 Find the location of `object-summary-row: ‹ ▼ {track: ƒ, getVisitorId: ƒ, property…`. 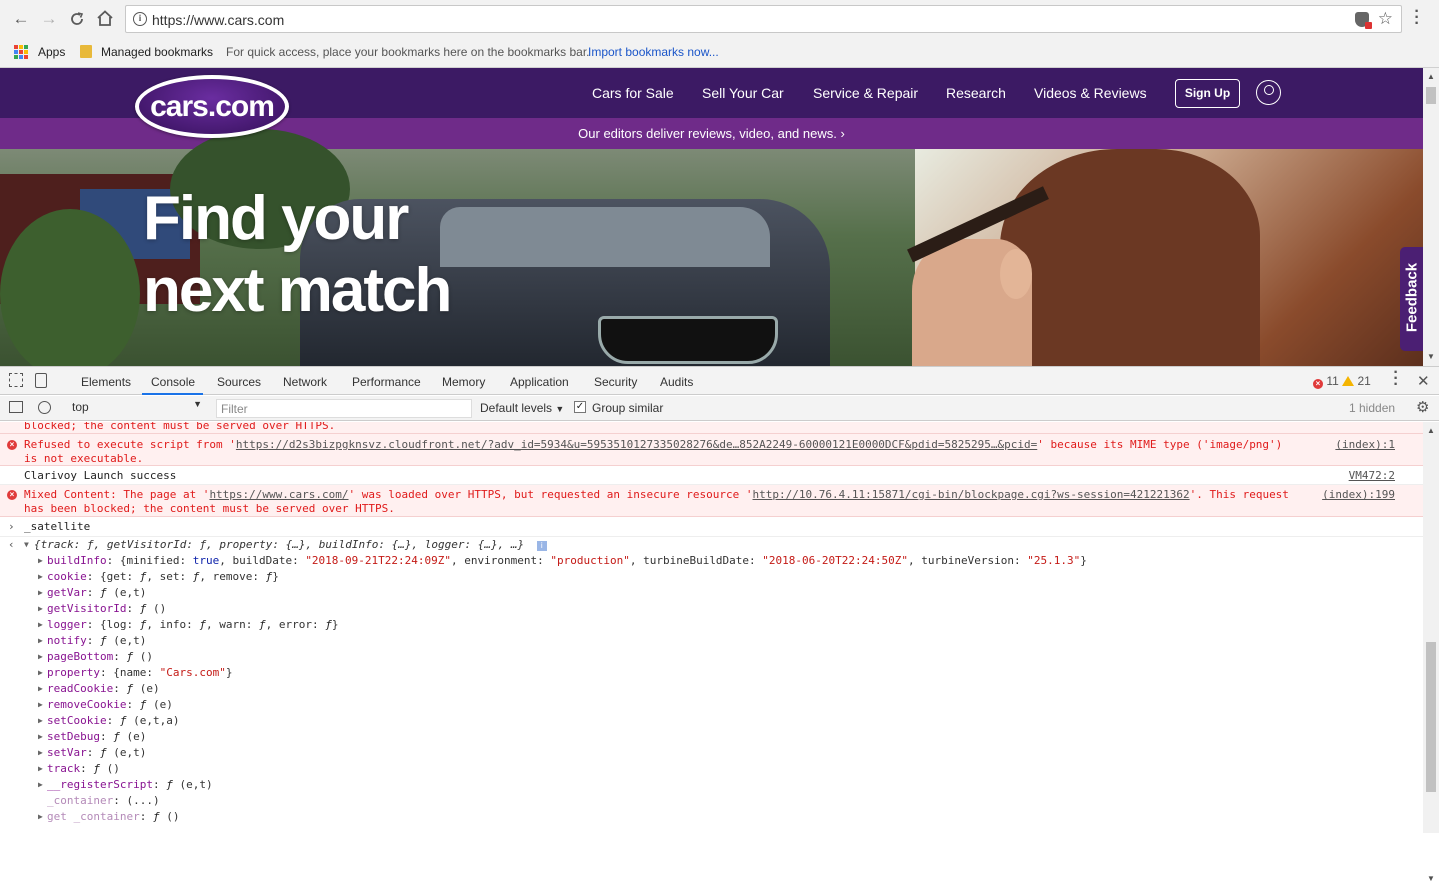

object-summary-row: ‹ ▼ {track: ƒ, getVisitorId: ƒ, property… is located at coordinates (711, 545).